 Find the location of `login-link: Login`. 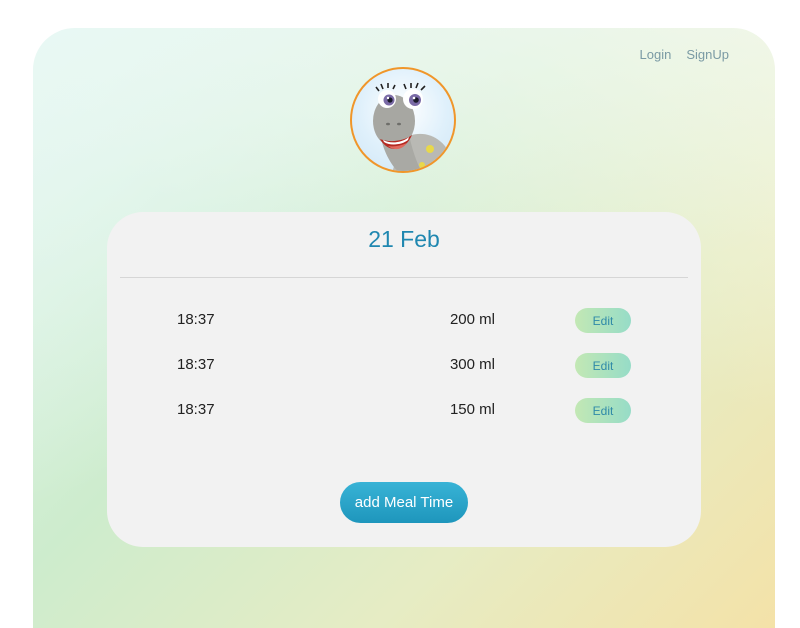

login-link: Login is located at coordinates (656, 54).